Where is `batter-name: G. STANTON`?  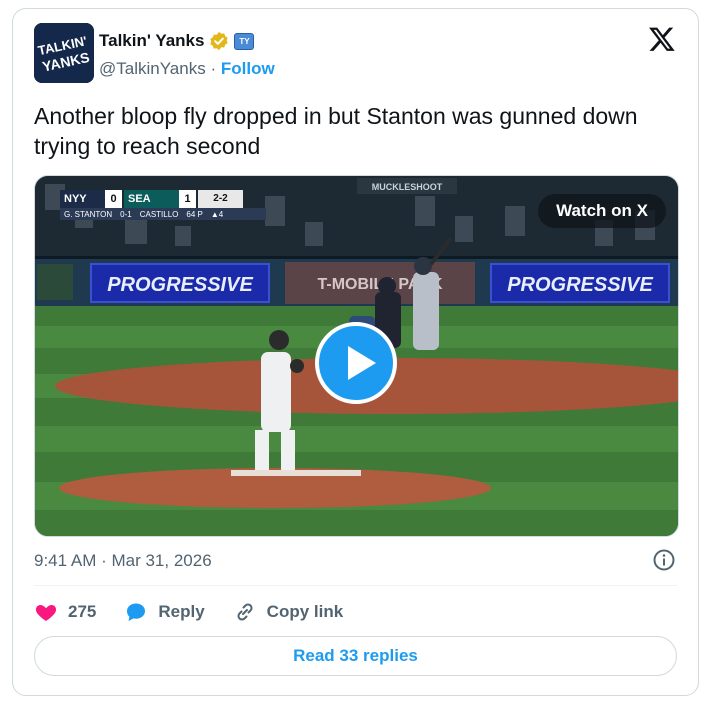 batter-name: G. STANTON is located at coordinates (88, 214).